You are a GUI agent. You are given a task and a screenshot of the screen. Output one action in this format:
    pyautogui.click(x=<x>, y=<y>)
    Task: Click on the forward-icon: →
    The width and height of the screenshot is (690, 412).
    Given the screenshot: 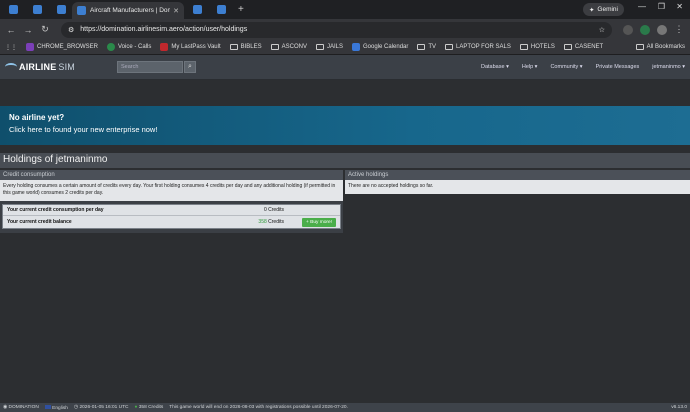 What is the action you would take?
    pyautogui.click(x=28, y=30)
    